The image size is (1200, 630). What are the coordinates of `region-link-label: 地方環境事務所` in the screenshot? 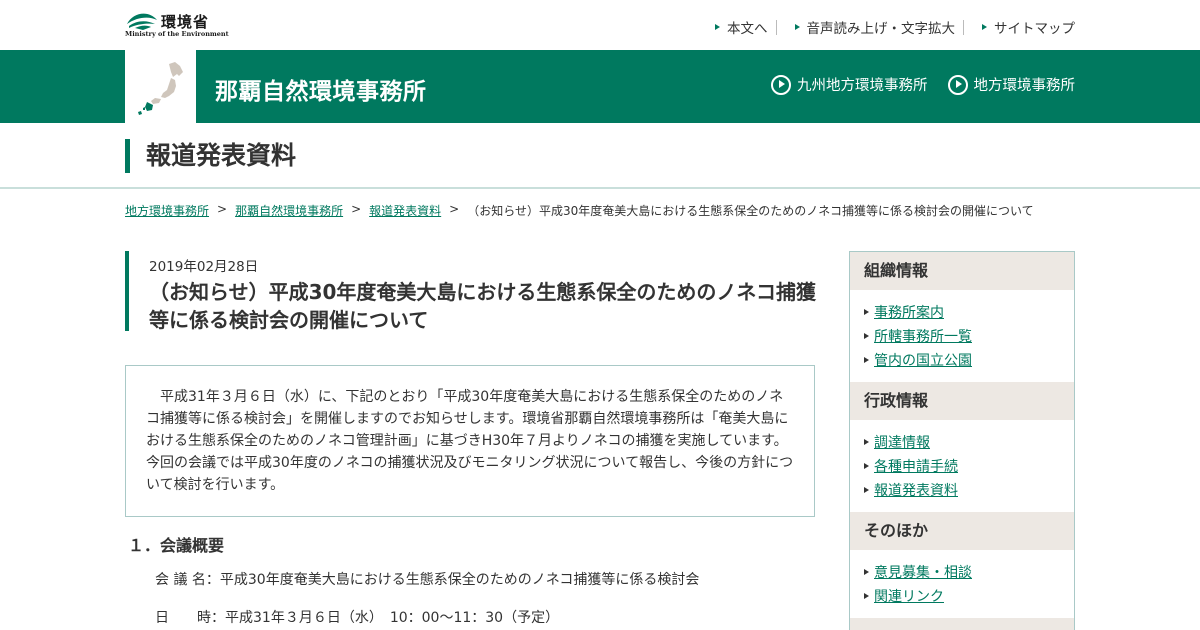 It's located at (1024, 86).